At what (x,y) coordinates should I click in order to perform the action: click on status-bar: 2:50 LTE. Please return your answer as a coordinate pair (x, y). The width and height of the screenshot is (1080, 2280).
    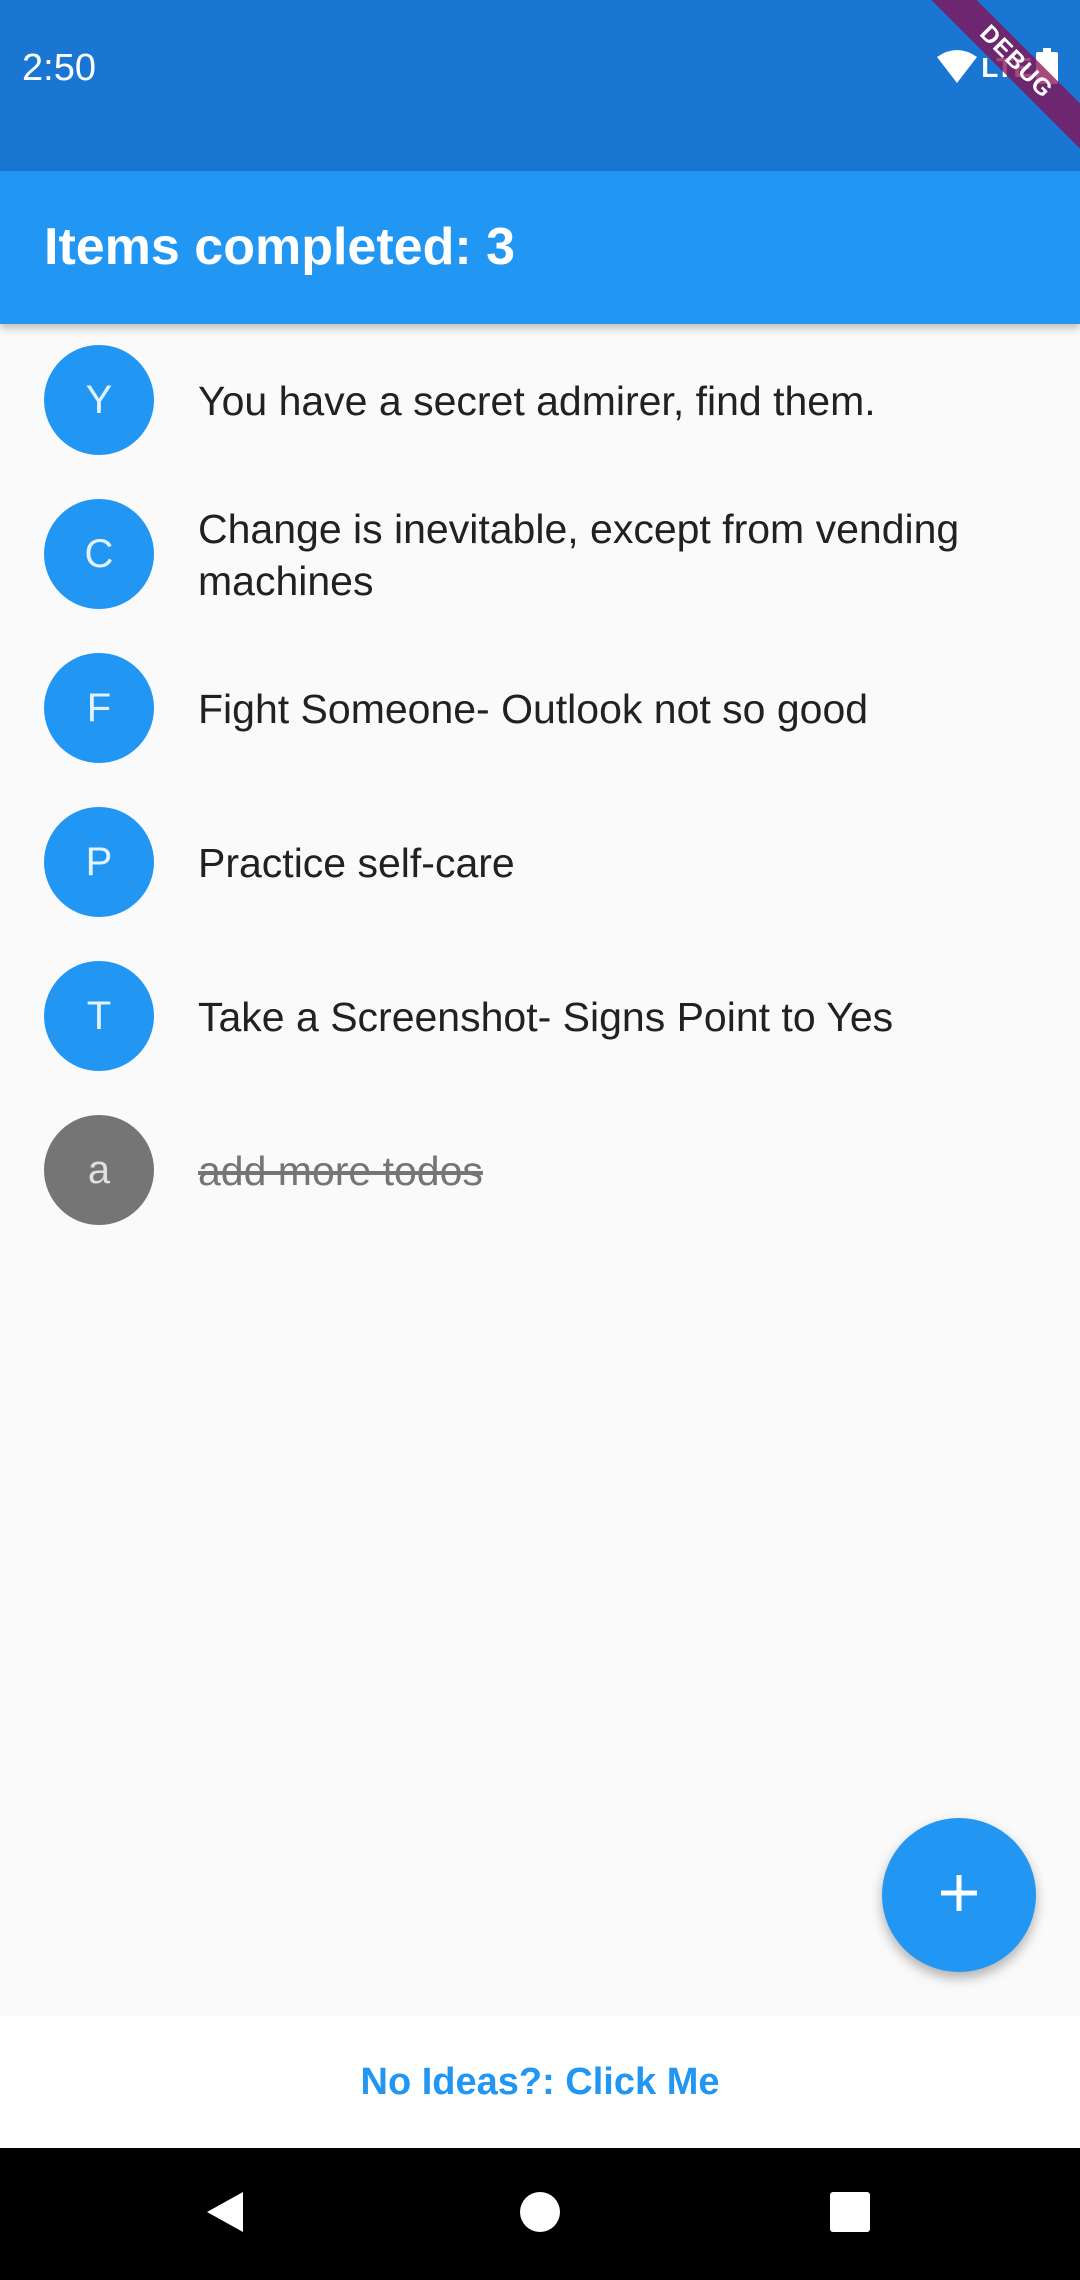
    Looking at the image, I should click on (540, 85).